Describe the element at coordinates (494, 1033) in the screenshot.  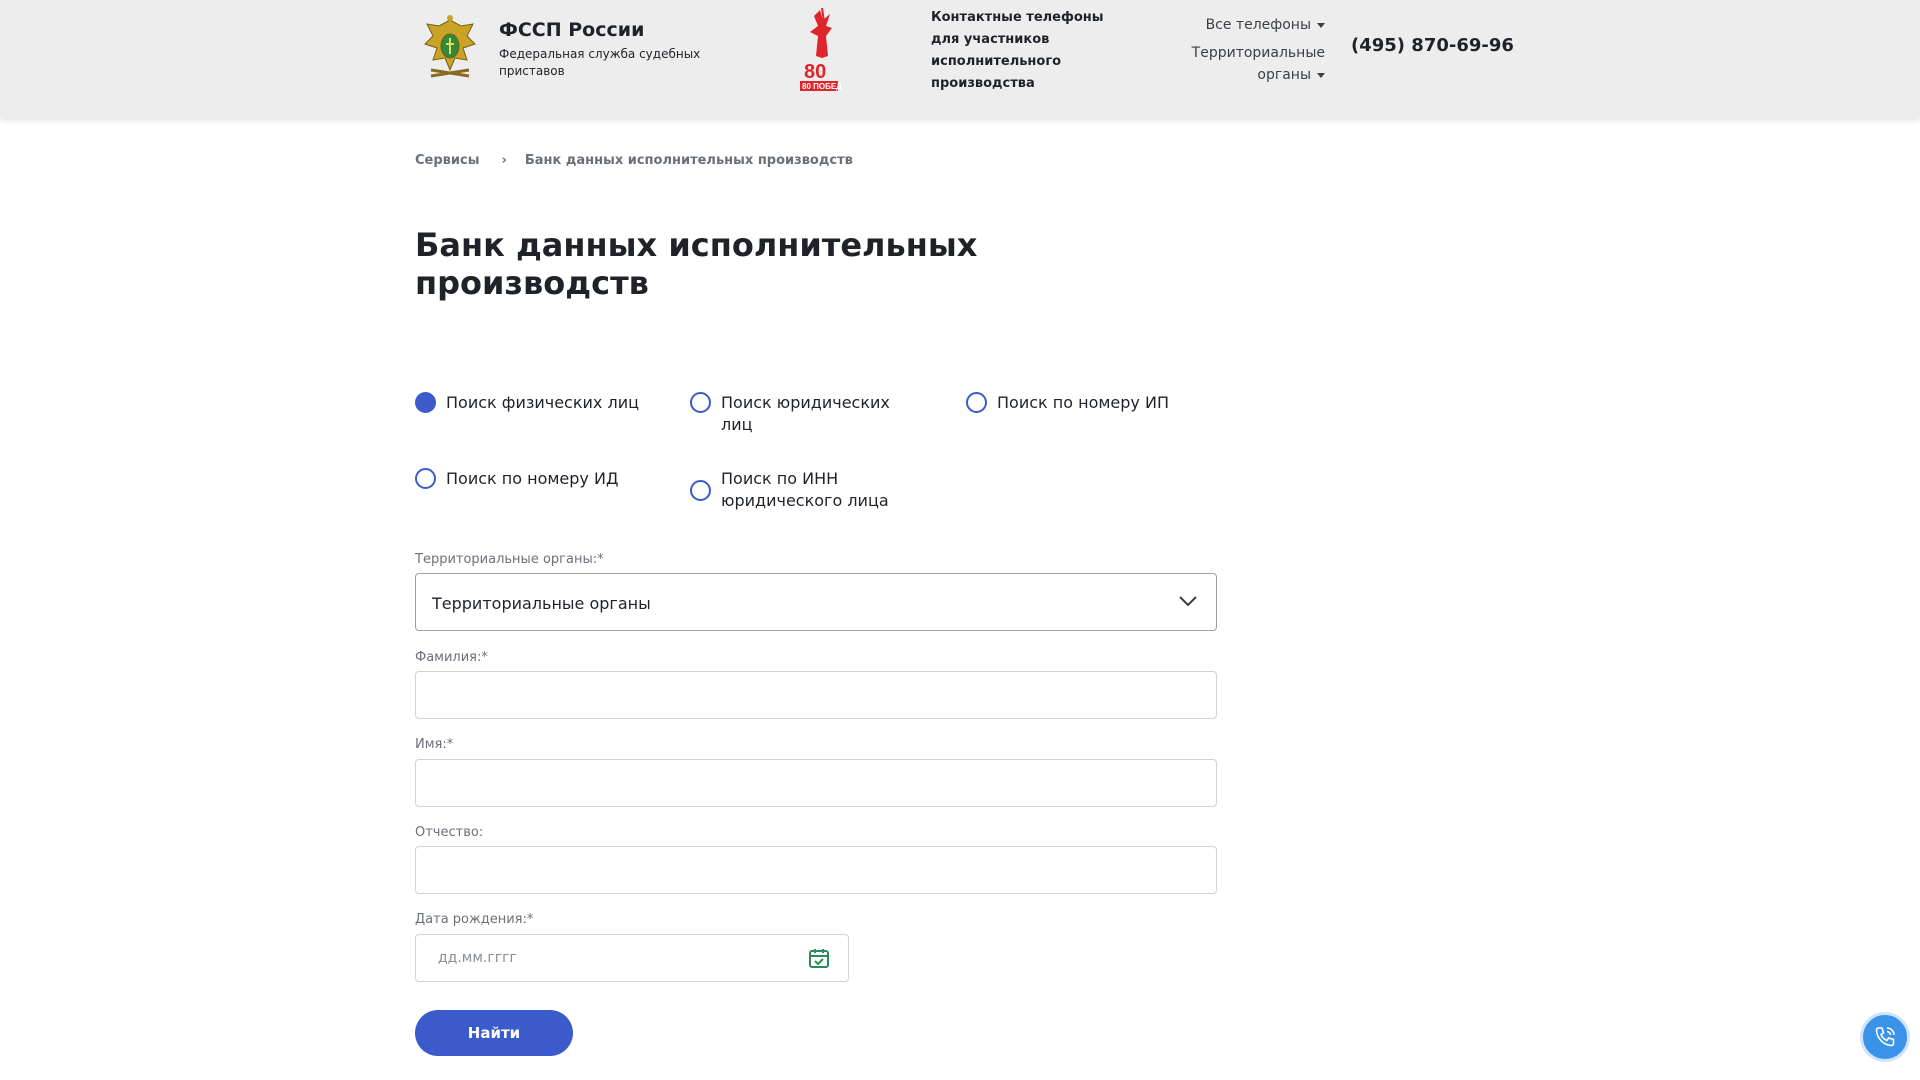
I see `search-button: Найти` at that location.